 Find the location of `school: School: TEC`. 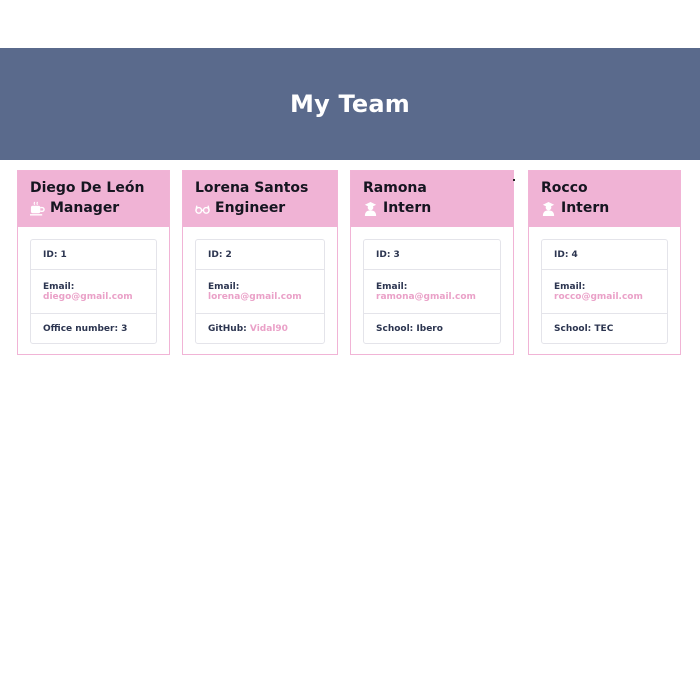

school: School: TEC is located at coordinates (584, 328).